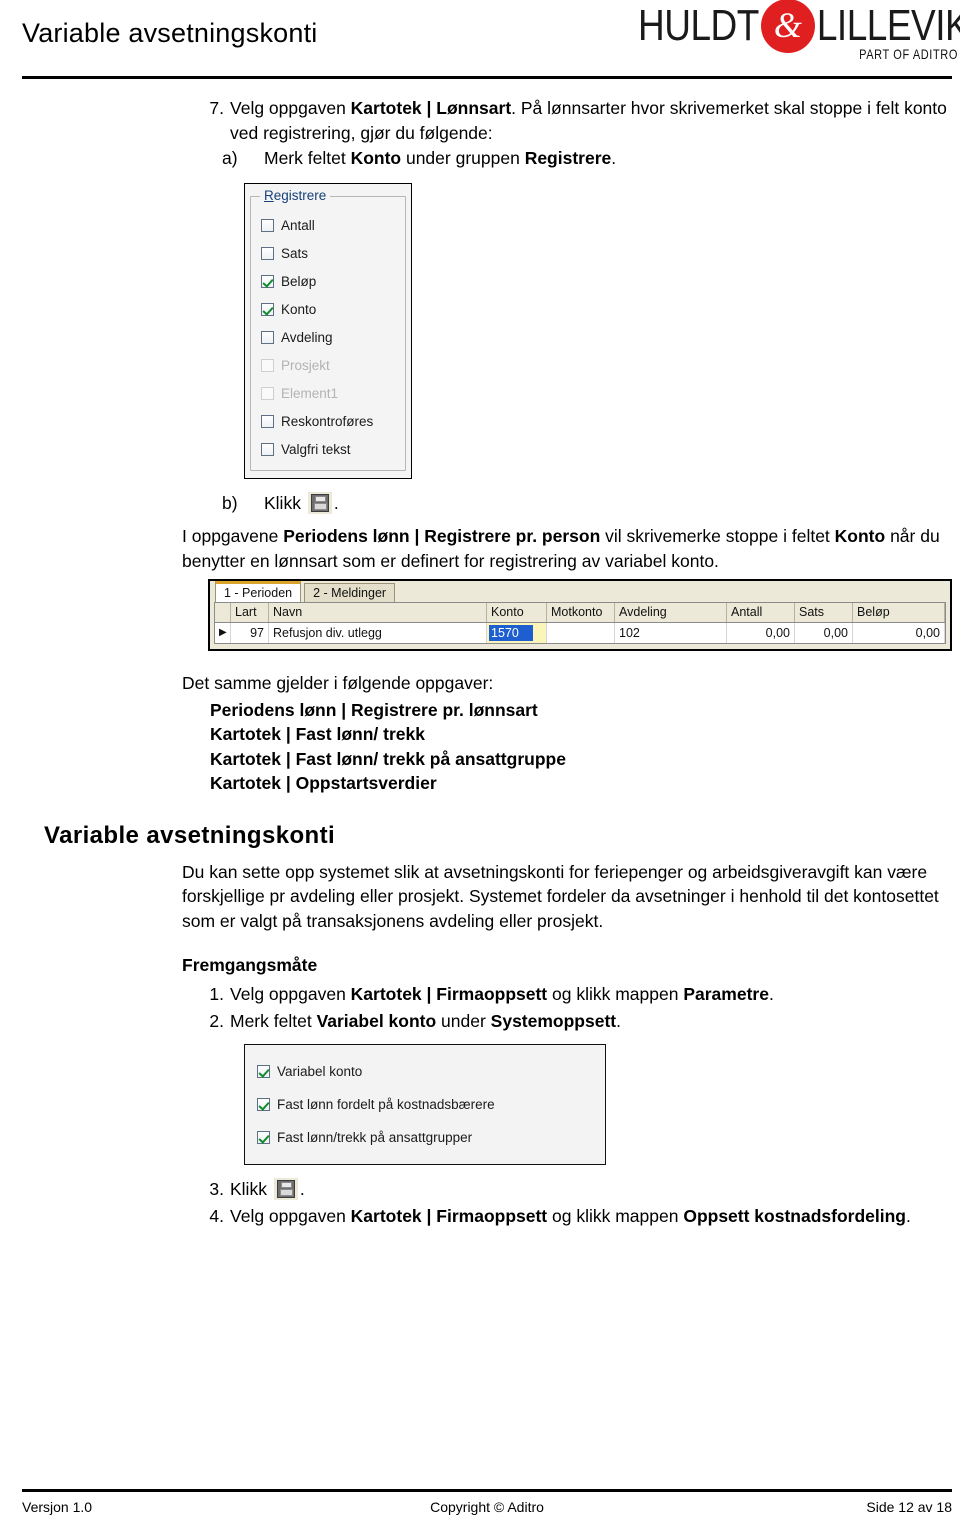 The height and width of the screenshot is (1533, 960). I want to click on step-3: 3. Klikk ., so click(567, 1189).